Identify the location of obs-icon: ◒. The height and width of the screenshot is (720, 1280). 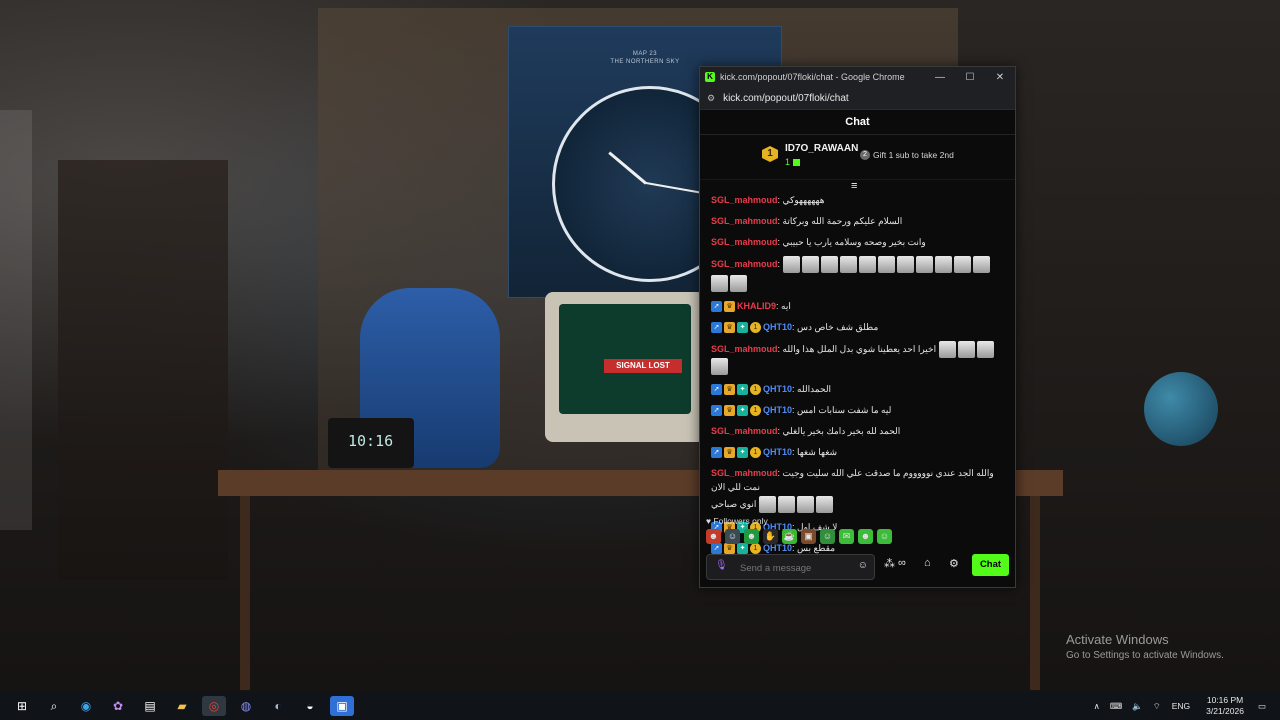
(310, 706).